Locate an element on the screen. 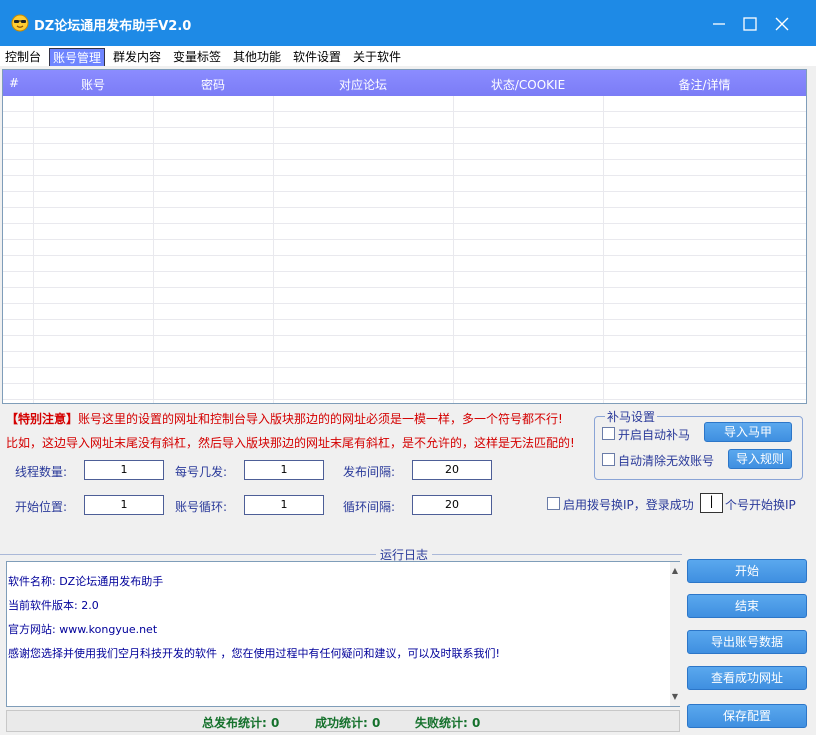 The image size is (816, 735). tab-other-functions: 其他功能 is located at coordinates (257, 57).